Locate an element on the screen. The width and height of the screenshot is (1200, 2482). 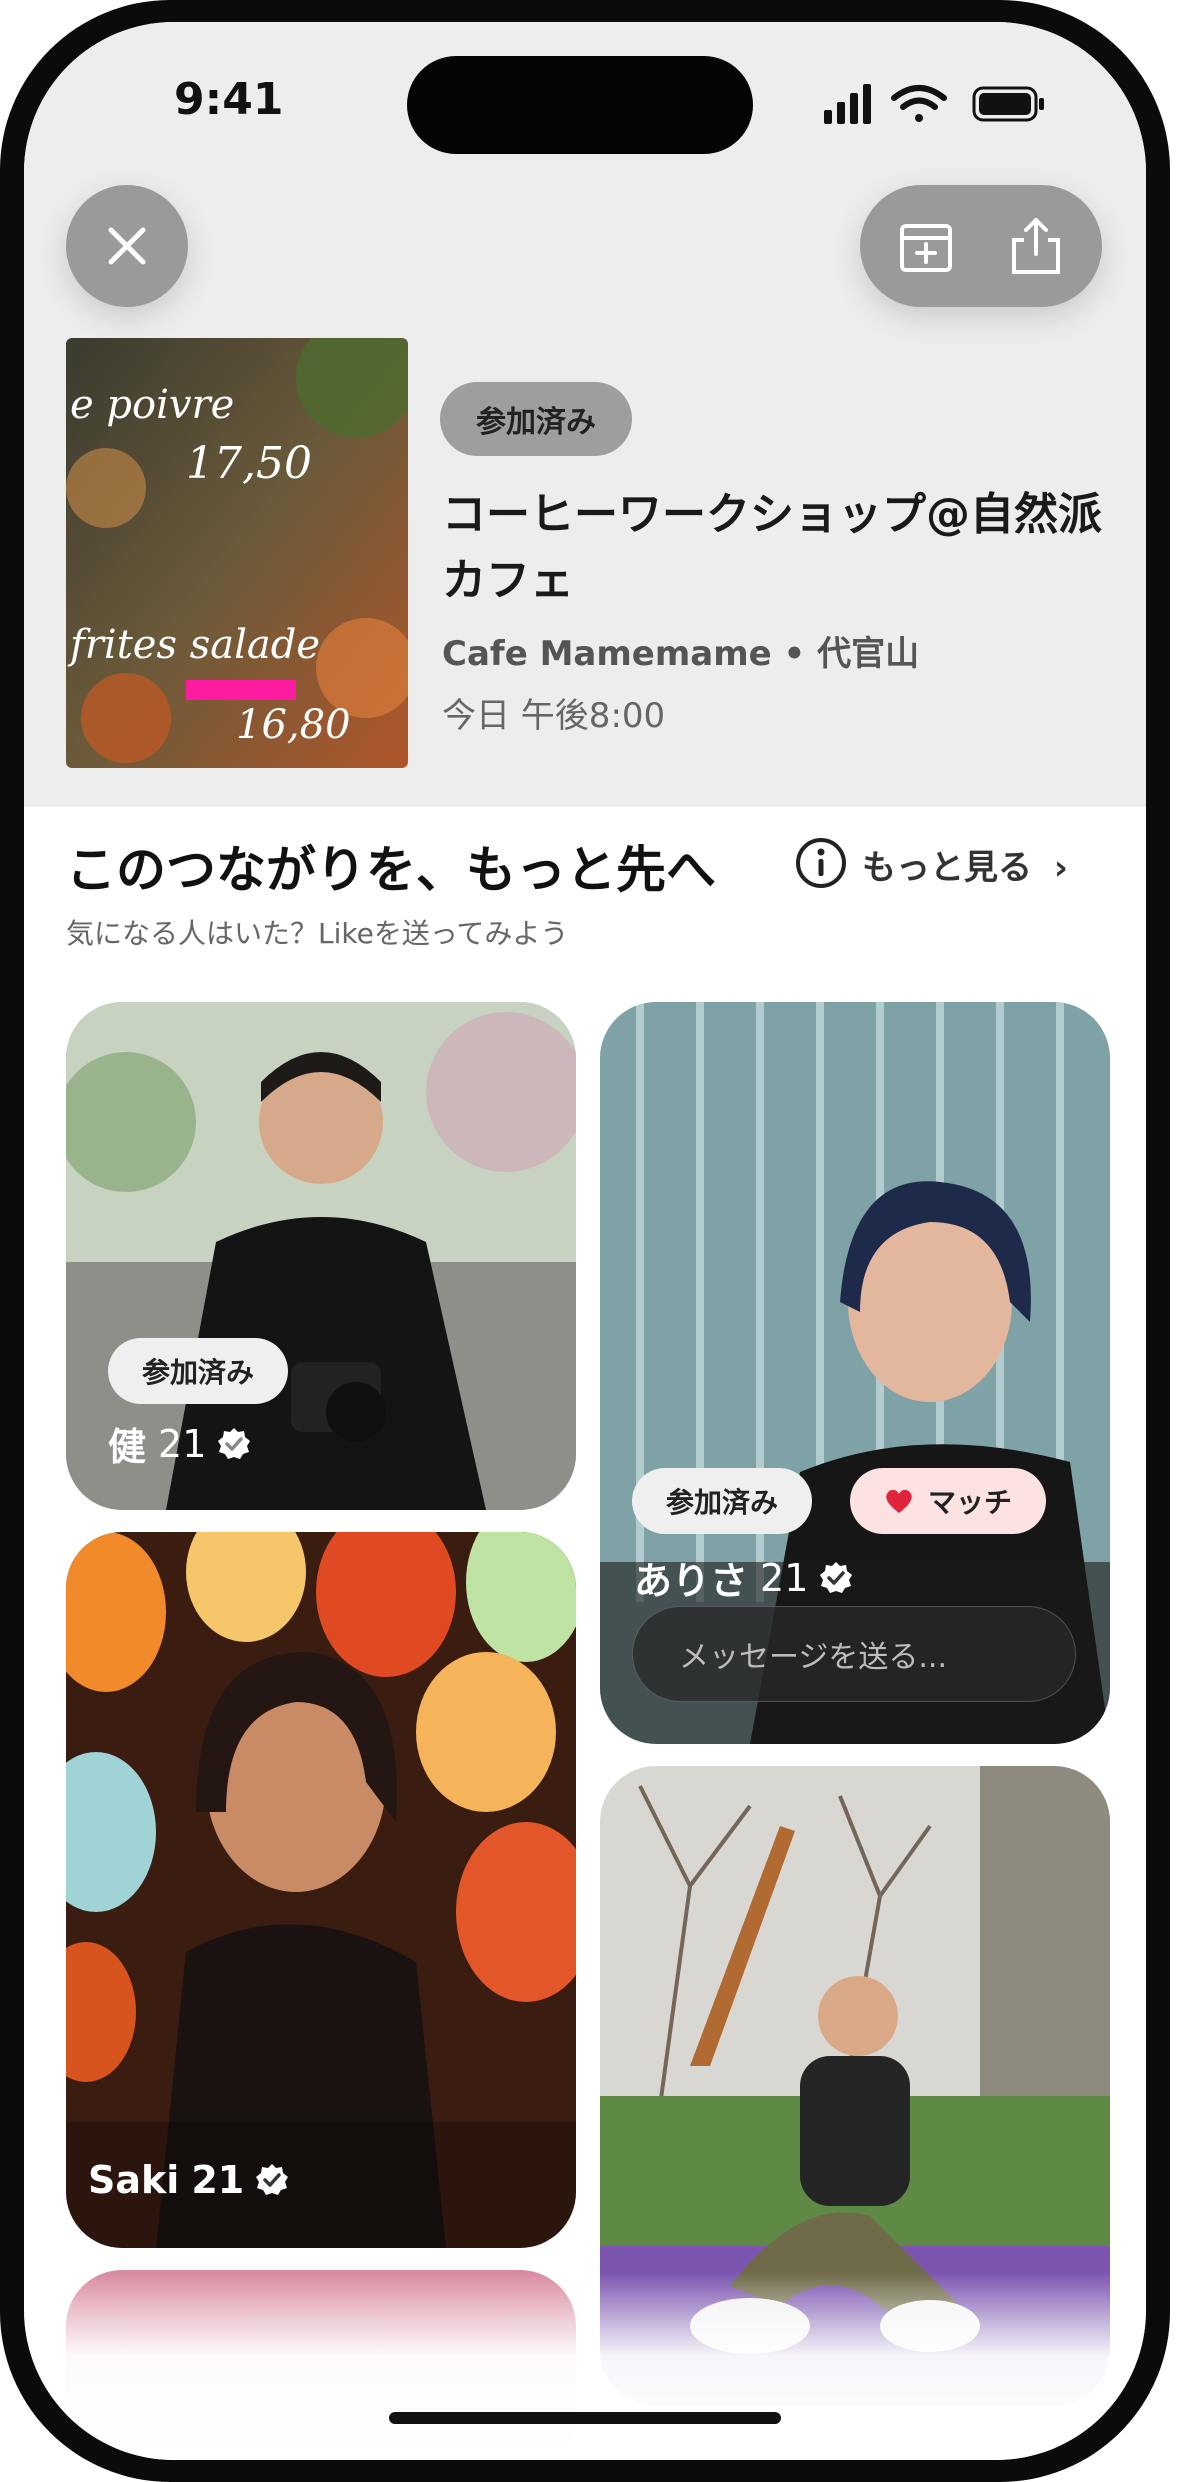
section-subtitle: 気になる人はいた？Likeを送ってみよう is located at coordinates (317, 933).